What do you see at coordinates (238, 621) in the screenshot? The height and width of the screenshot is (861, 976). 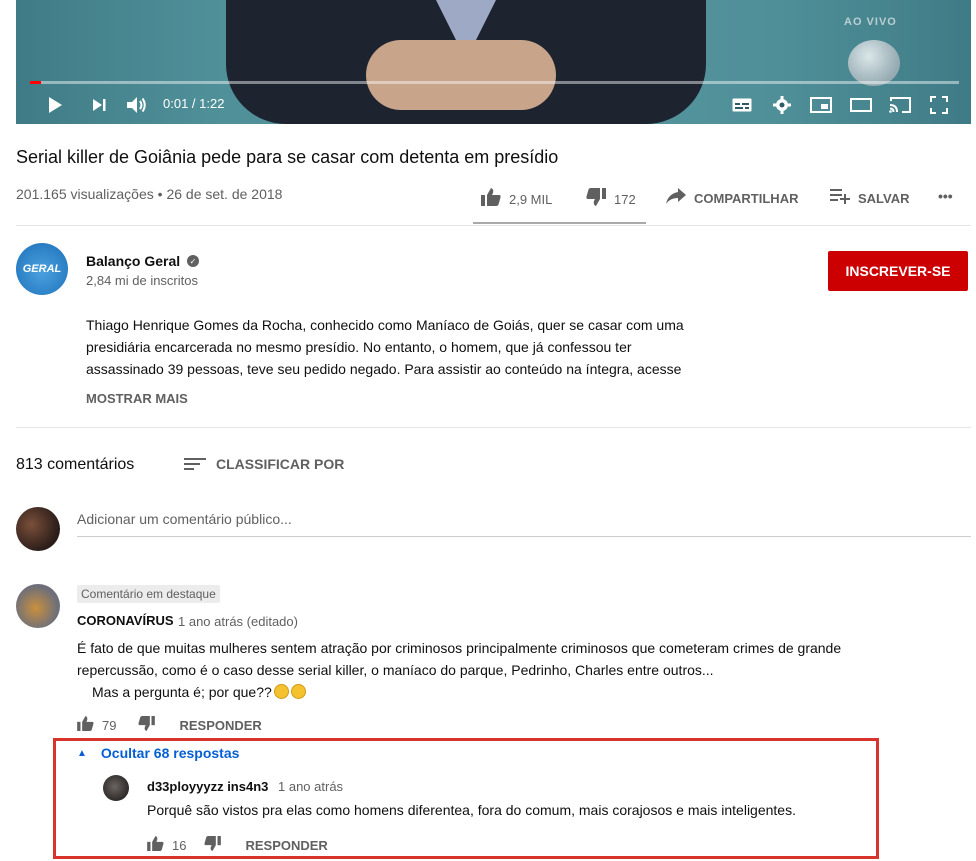 I see `comment-time: 1 ano atrás (editado)` at bounding box center [238, 621].